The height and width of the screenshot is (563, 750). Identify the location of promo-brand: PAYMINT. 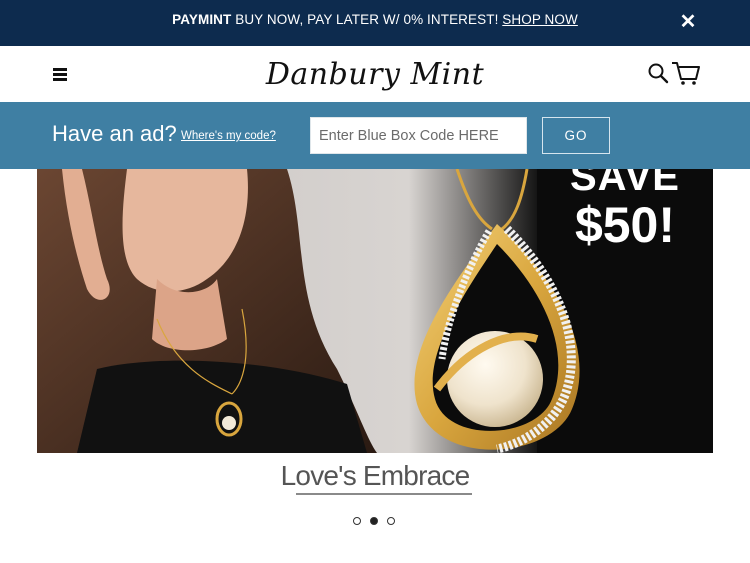
(202, 19).